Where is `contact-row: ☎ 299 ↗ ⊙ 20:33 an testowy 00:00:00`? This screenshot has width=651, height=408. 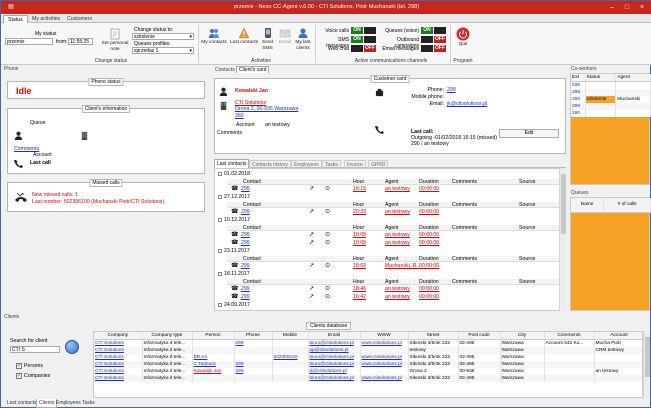 contact-row: ☎ 299 ↗ ⊙ 20:33 an testowy 00:00:00 is located at coordinates (394, 212).